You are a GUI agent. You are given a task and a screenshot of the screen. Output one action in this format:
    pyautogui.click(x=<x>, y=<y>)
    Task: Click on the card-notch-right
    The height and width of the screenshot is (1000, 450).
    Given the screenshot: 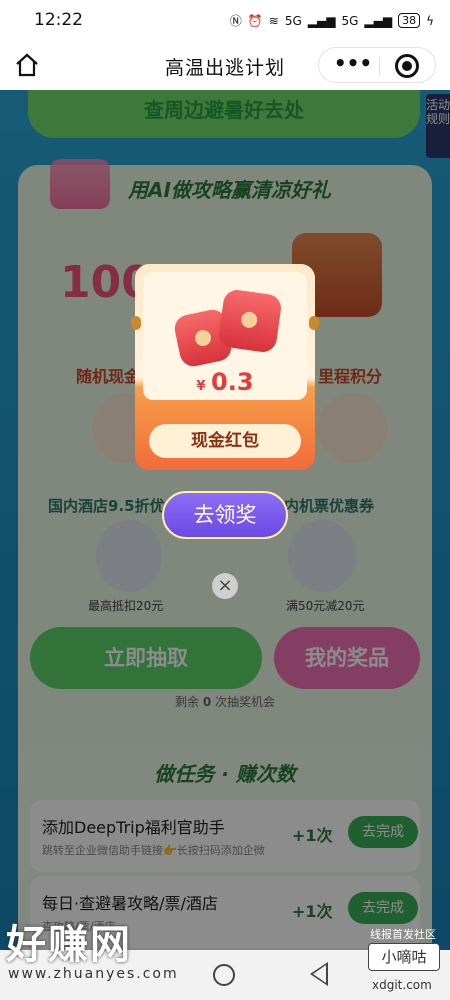 What is the action you would take?
    pyautogui.click(x=314, y=323)
    